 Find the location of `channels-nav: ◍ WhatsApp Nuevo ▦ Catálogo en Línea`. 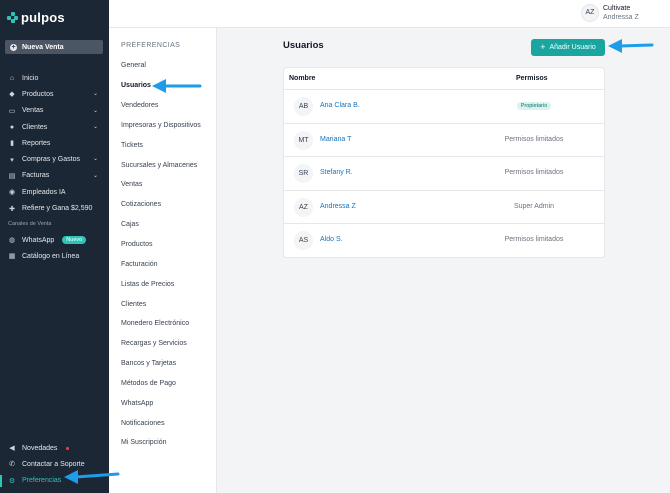

channels-nav: ◍ WhatsApp Nuevo ▦ Catálogo en Línea is located at coordinates (54, 248).